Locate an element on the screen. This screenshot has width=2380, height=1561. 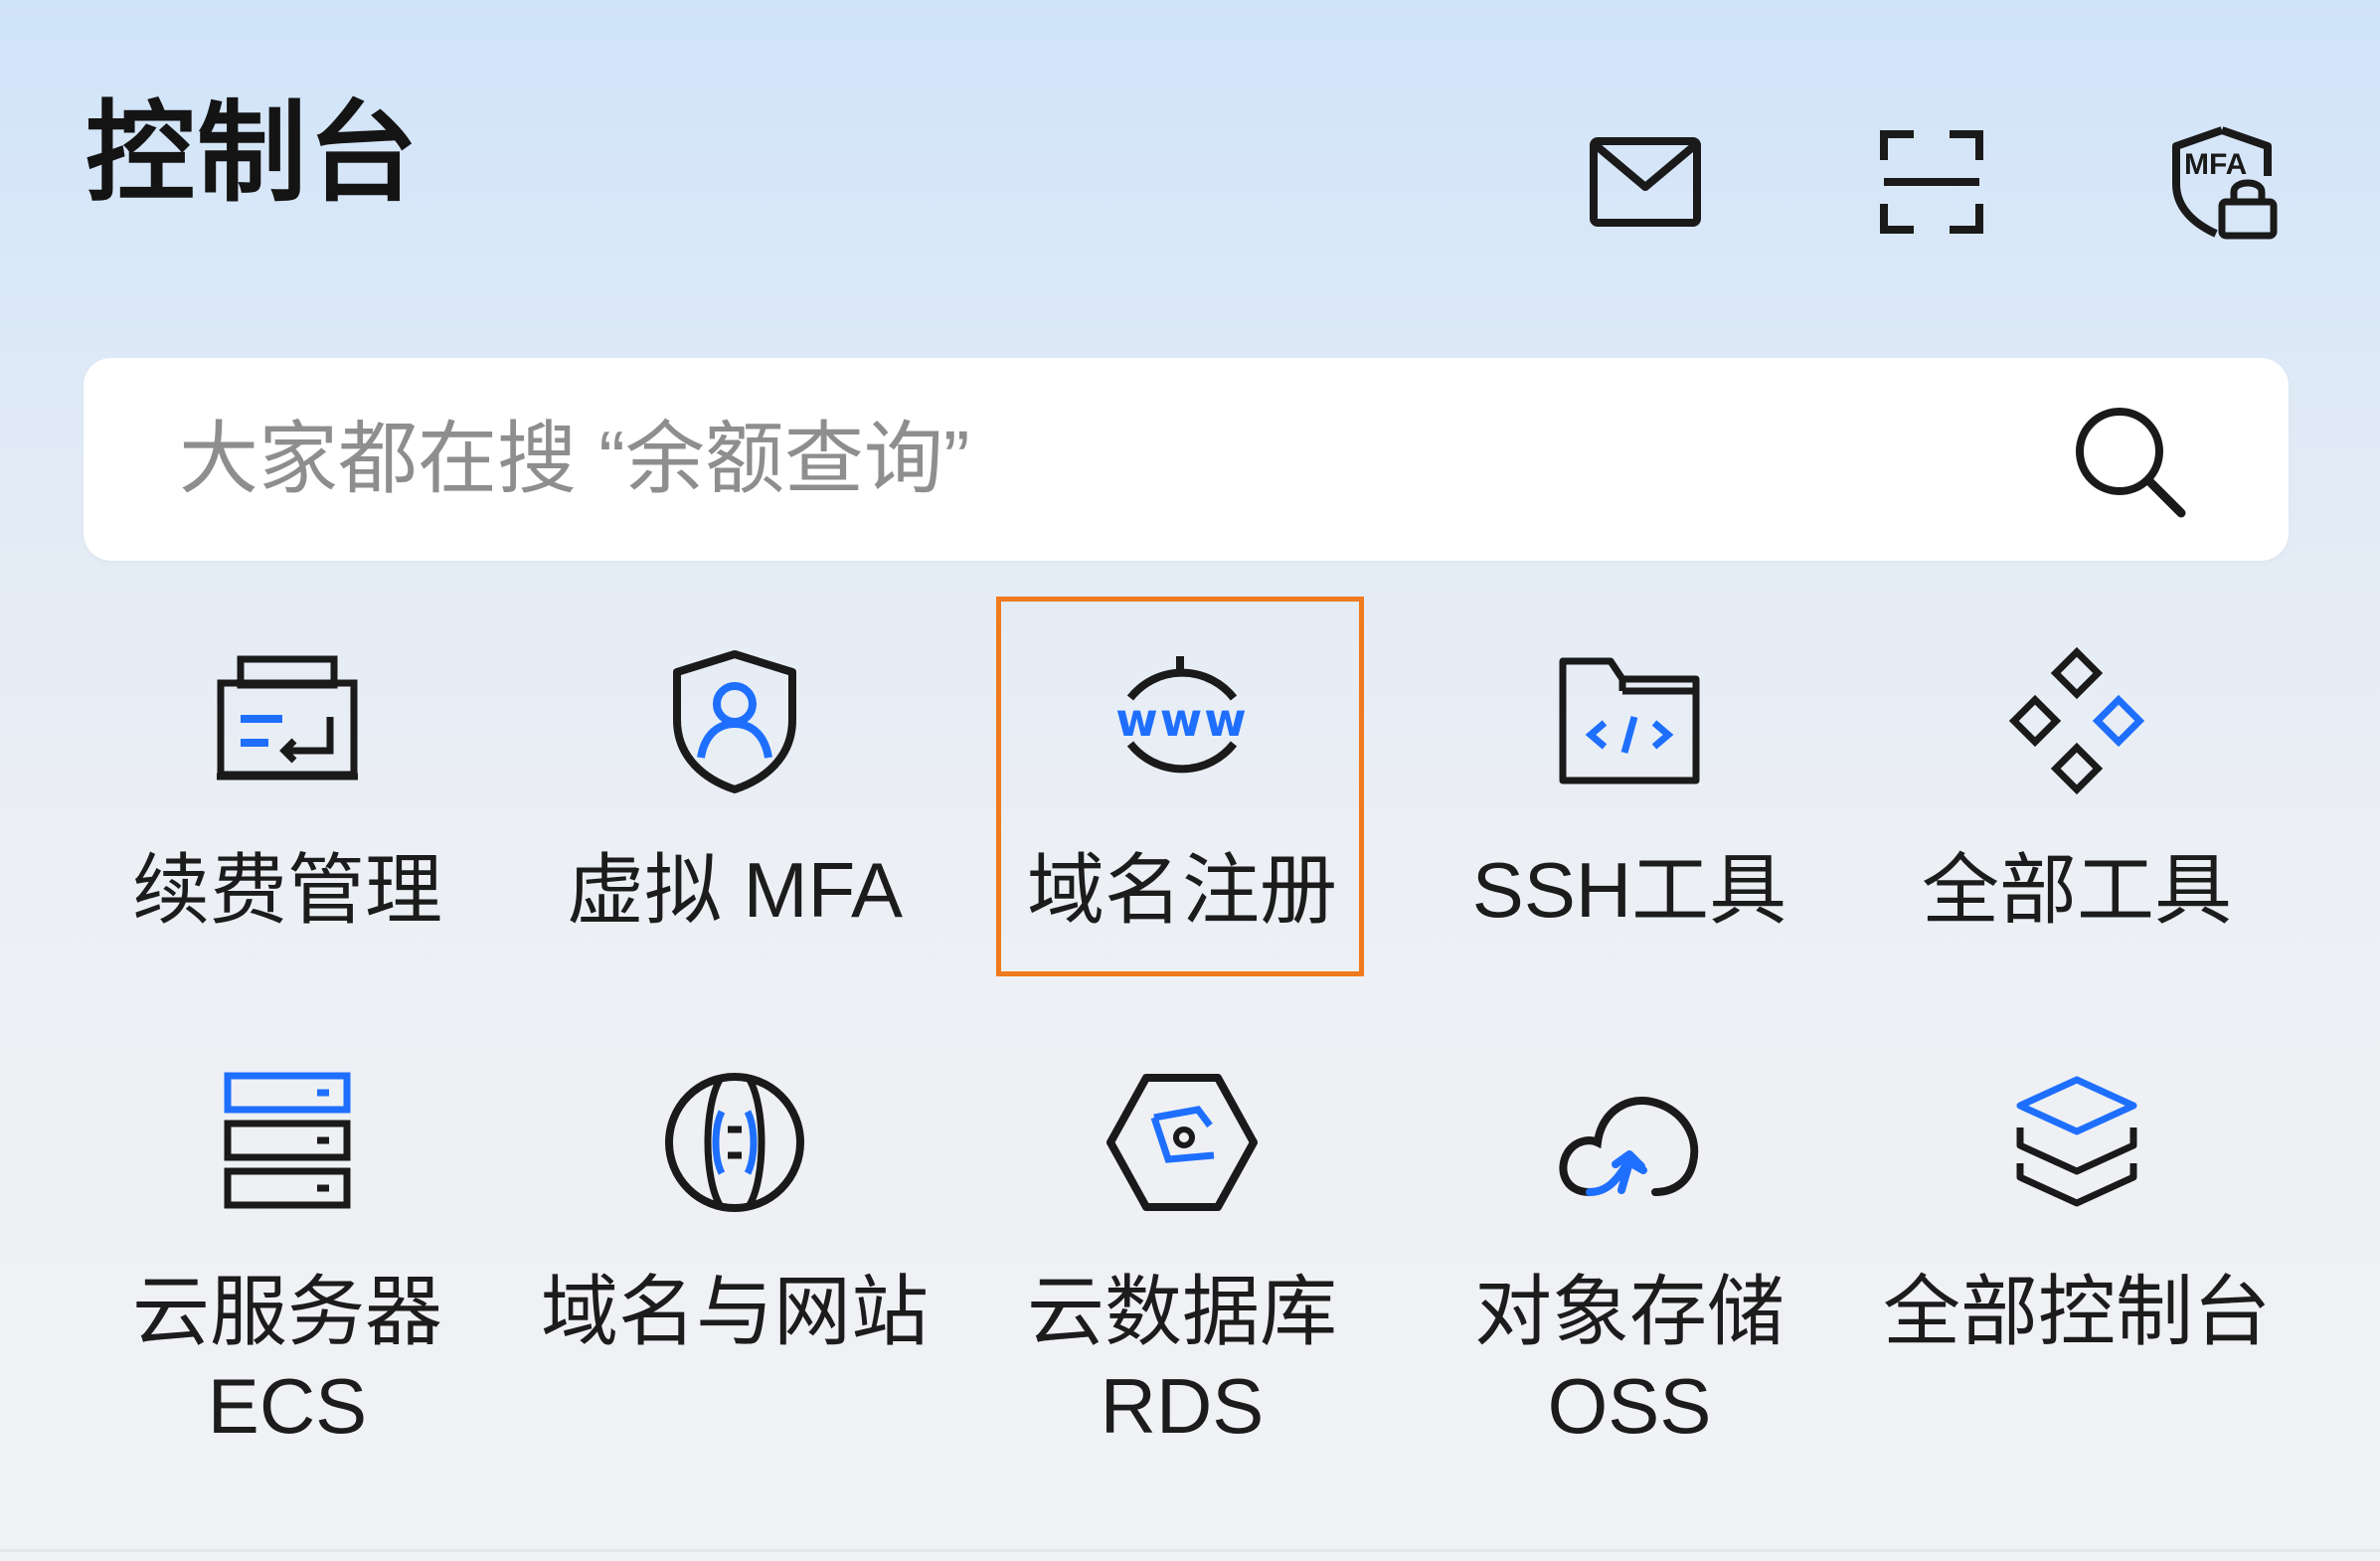
search-icon is located at coordinates (2129, 462).